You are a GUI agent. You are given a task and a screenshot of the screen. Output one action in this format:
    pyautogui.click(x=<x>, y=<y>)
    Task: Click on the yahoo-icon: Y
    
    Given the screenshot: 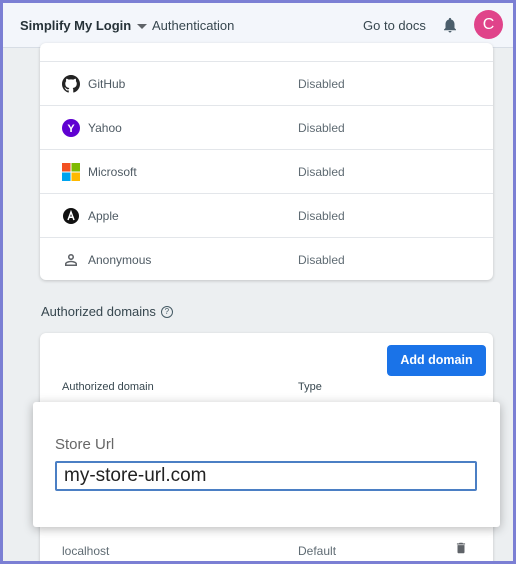 What is the action you would take?
    pyautogui.click(x=71, y=127)
    